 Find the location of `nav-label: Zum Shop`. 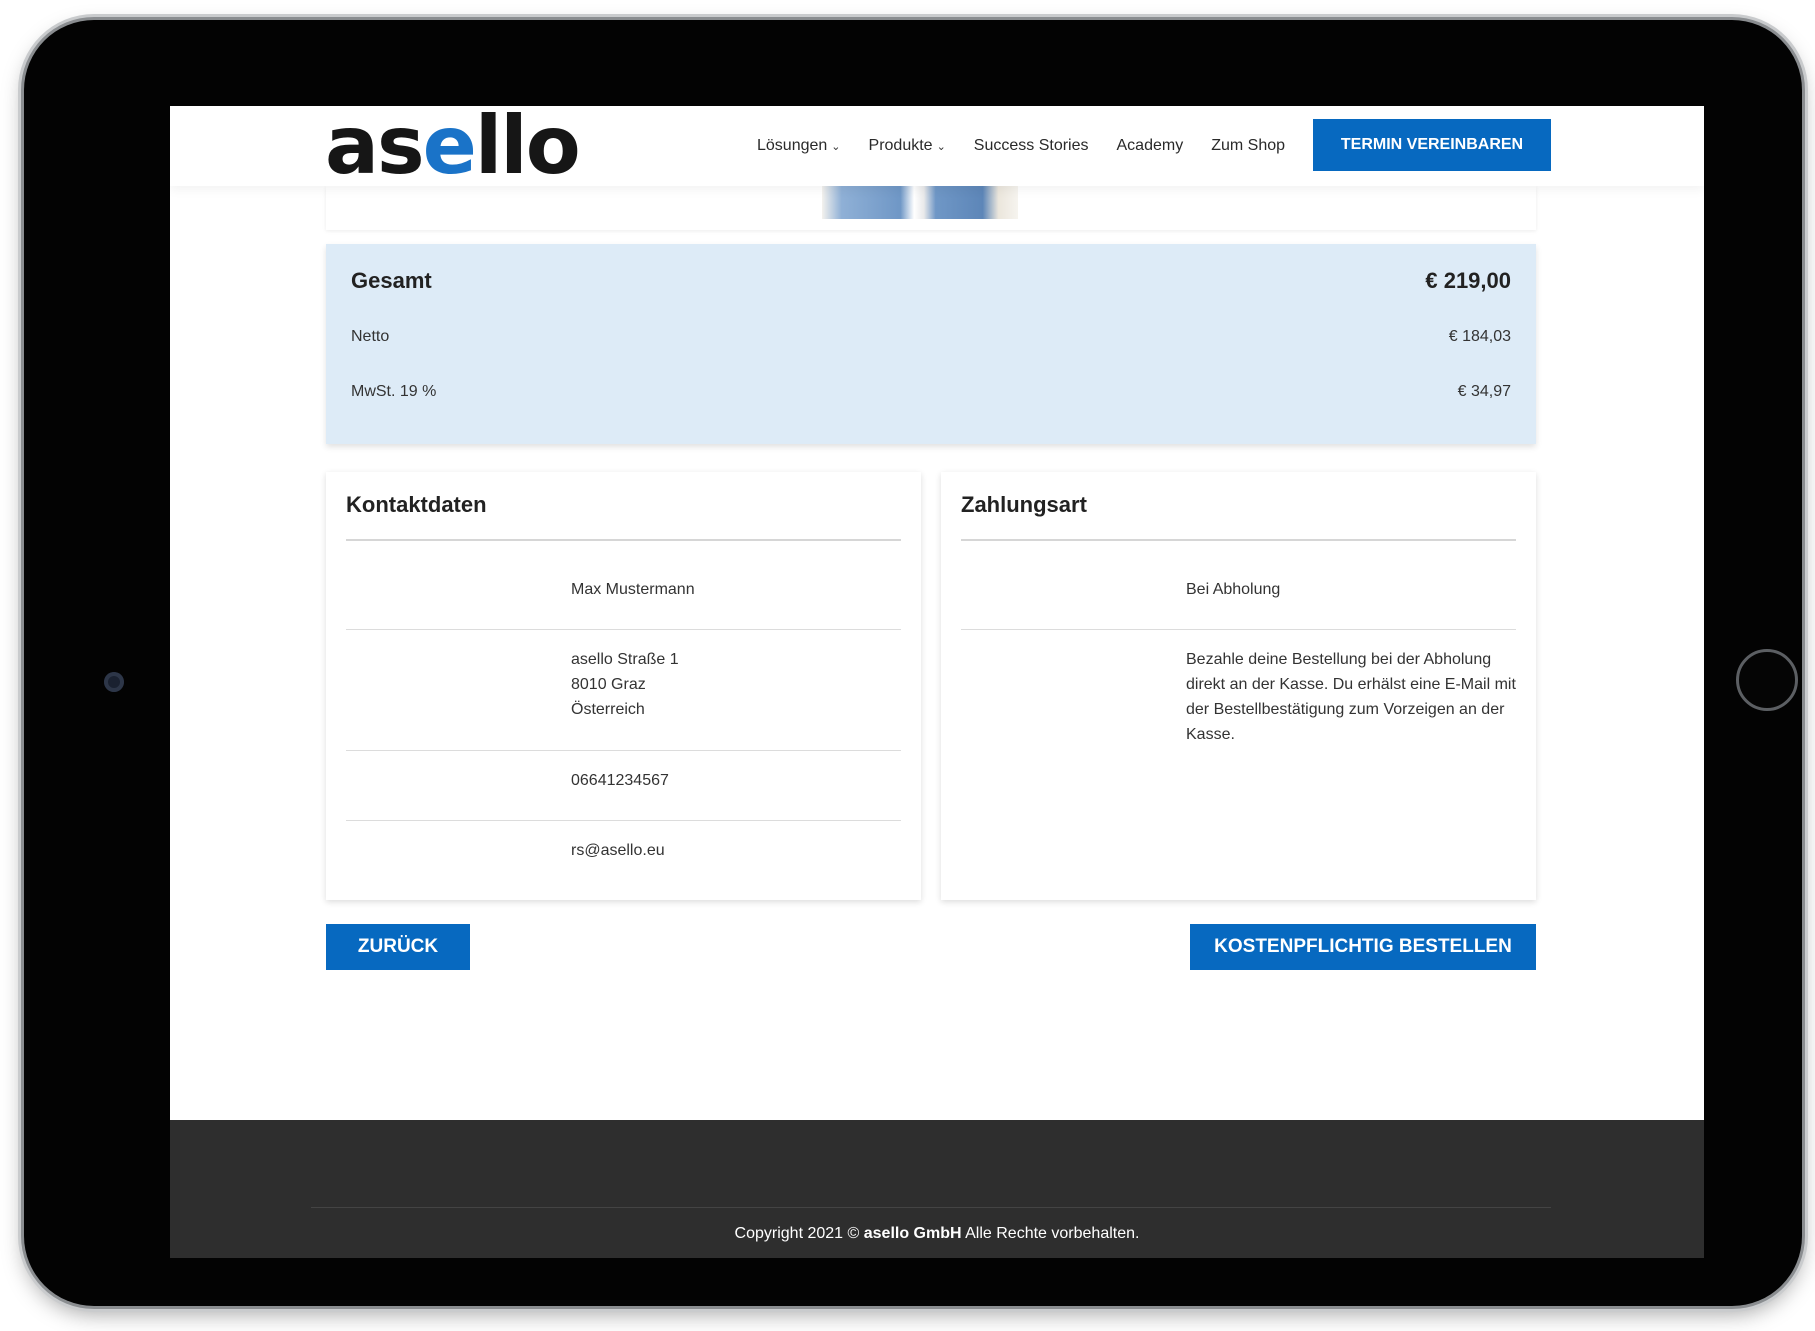

nav-label: Zum Shop is located at coordinates (1248, 145).